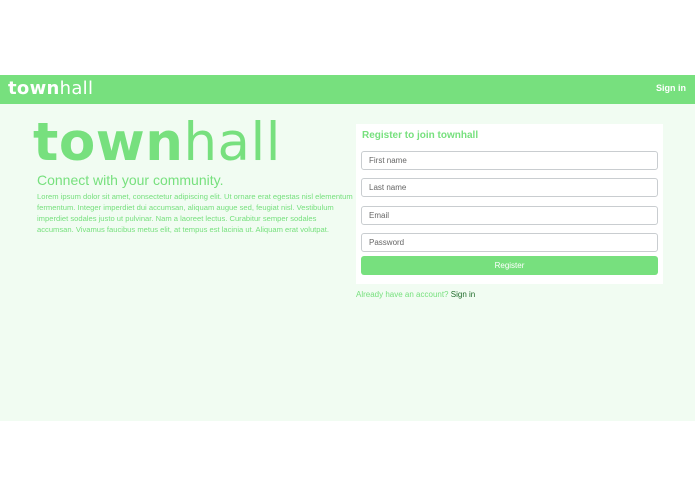 Image resolution: width=695 pixels, height=494 pixels. What do you see at coordinates (34, 88) in the screenshot?
I see `navbar-logo-bold: town` at bounding box center [34, 88].